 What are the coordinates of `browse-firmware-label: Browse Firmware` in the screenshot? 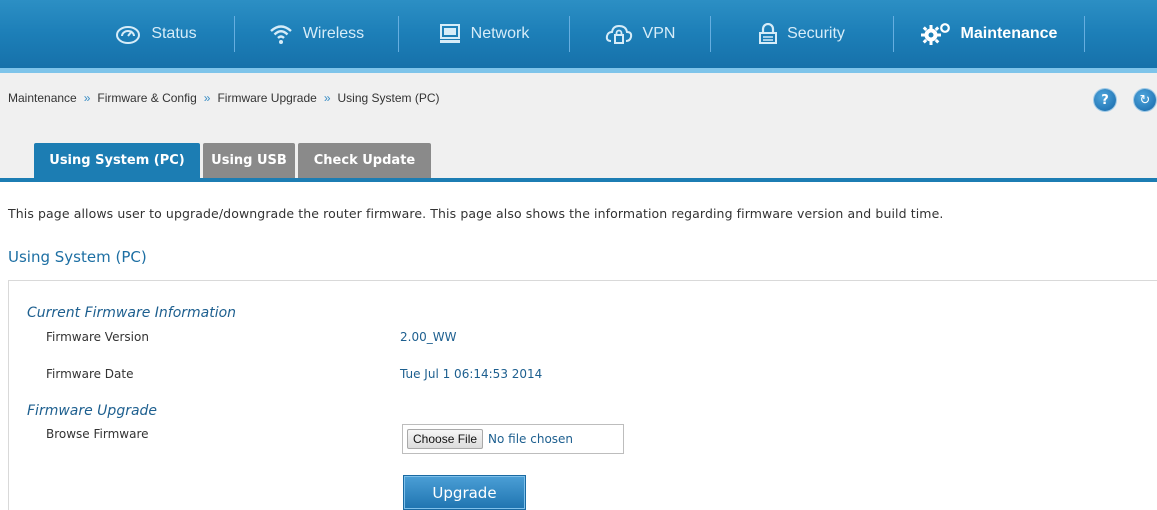 It's located at (97, 434).